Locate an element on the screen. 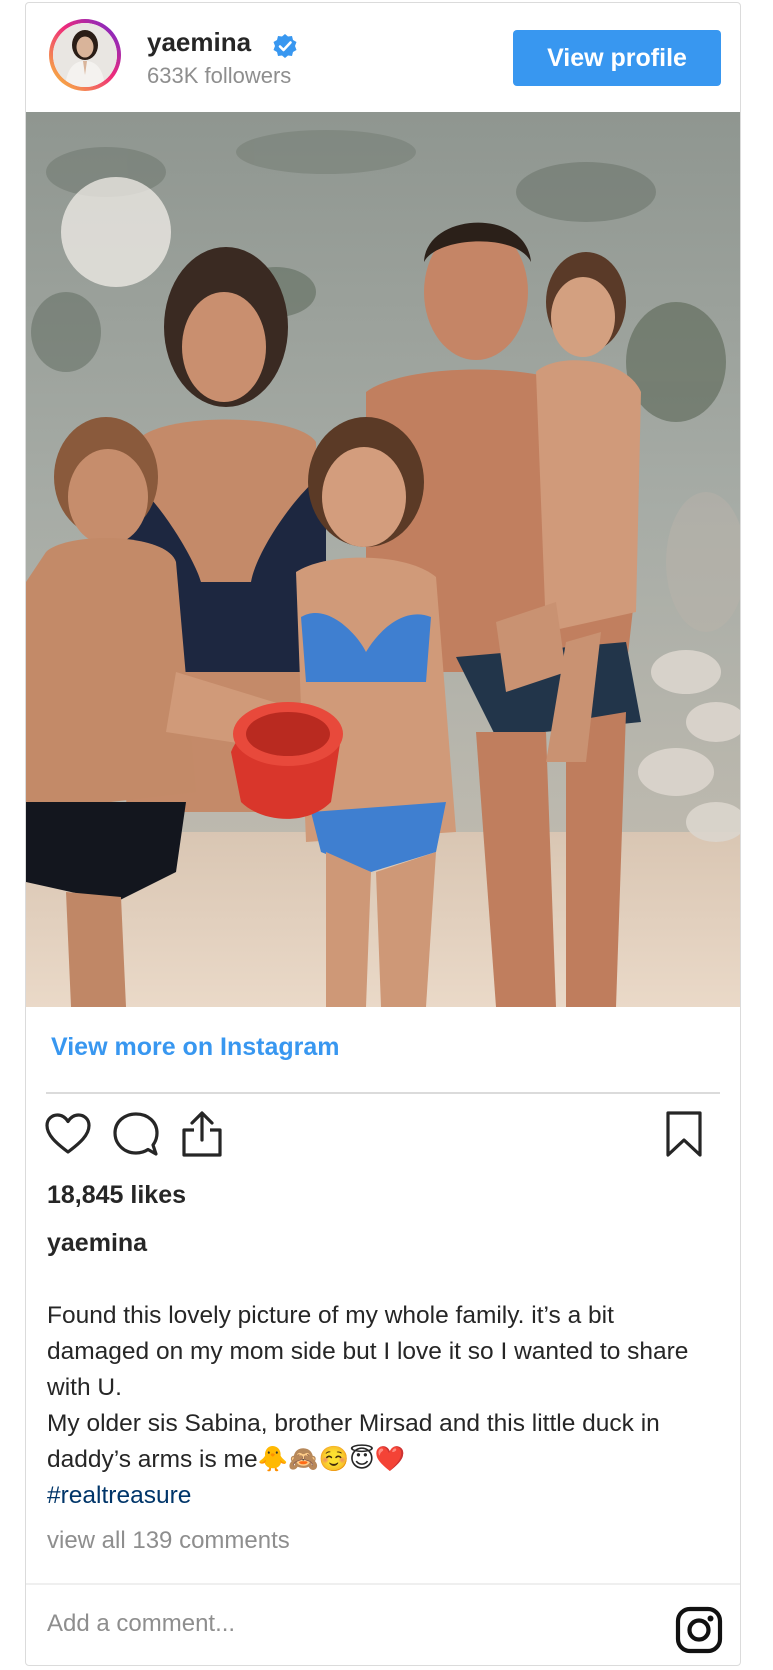 This screenshot has width=773, height=1670. hashtag-link: #realtreasure is located at coordinates (119, 1495).